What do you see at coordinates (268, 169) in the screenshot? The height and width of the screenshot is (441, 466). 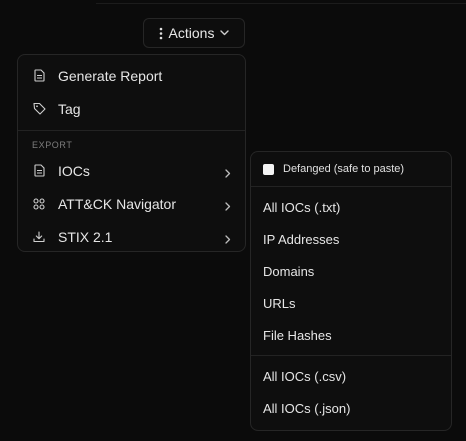 I see `defanged-checkbox` at bounding box center [268, 169].